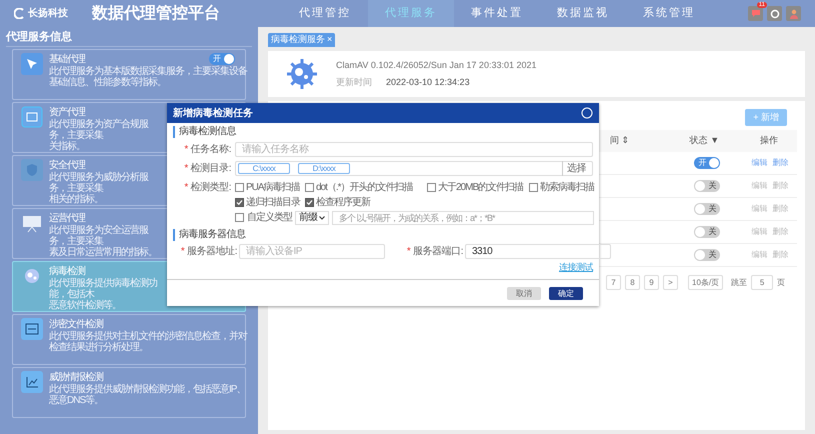 Image resolution: width=815 pixels, height=434 pixels. What do you see at coordinates (669, 13) in the screenshot?
I see `nav-tab: 系统管理` at bounding box center [669, 13].